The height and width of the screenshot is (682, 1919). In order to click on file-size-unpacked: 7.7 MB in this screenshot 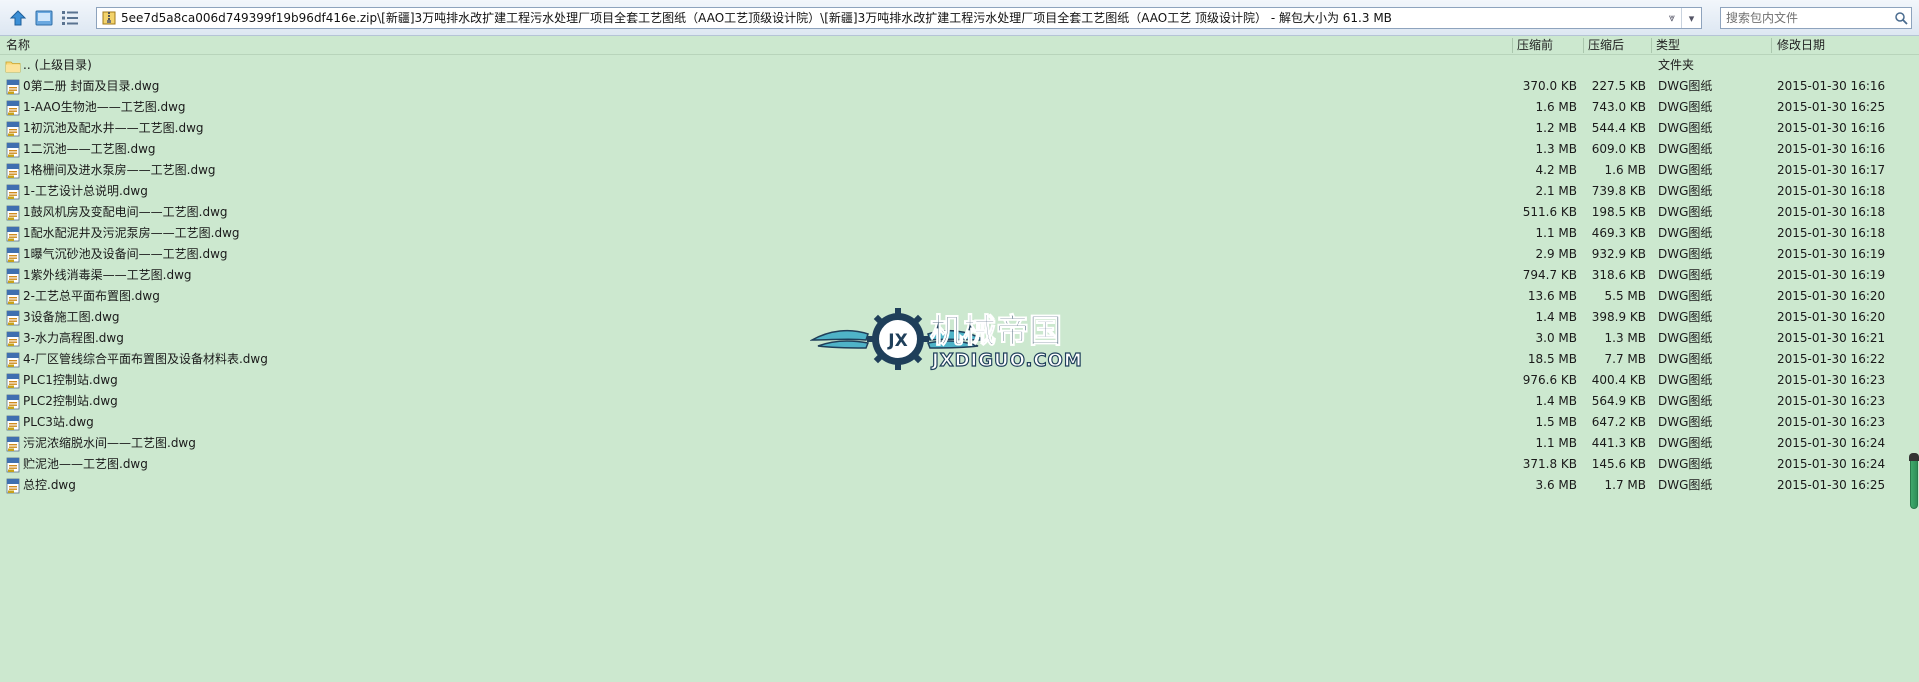, I will do `click(1625, 359)`.